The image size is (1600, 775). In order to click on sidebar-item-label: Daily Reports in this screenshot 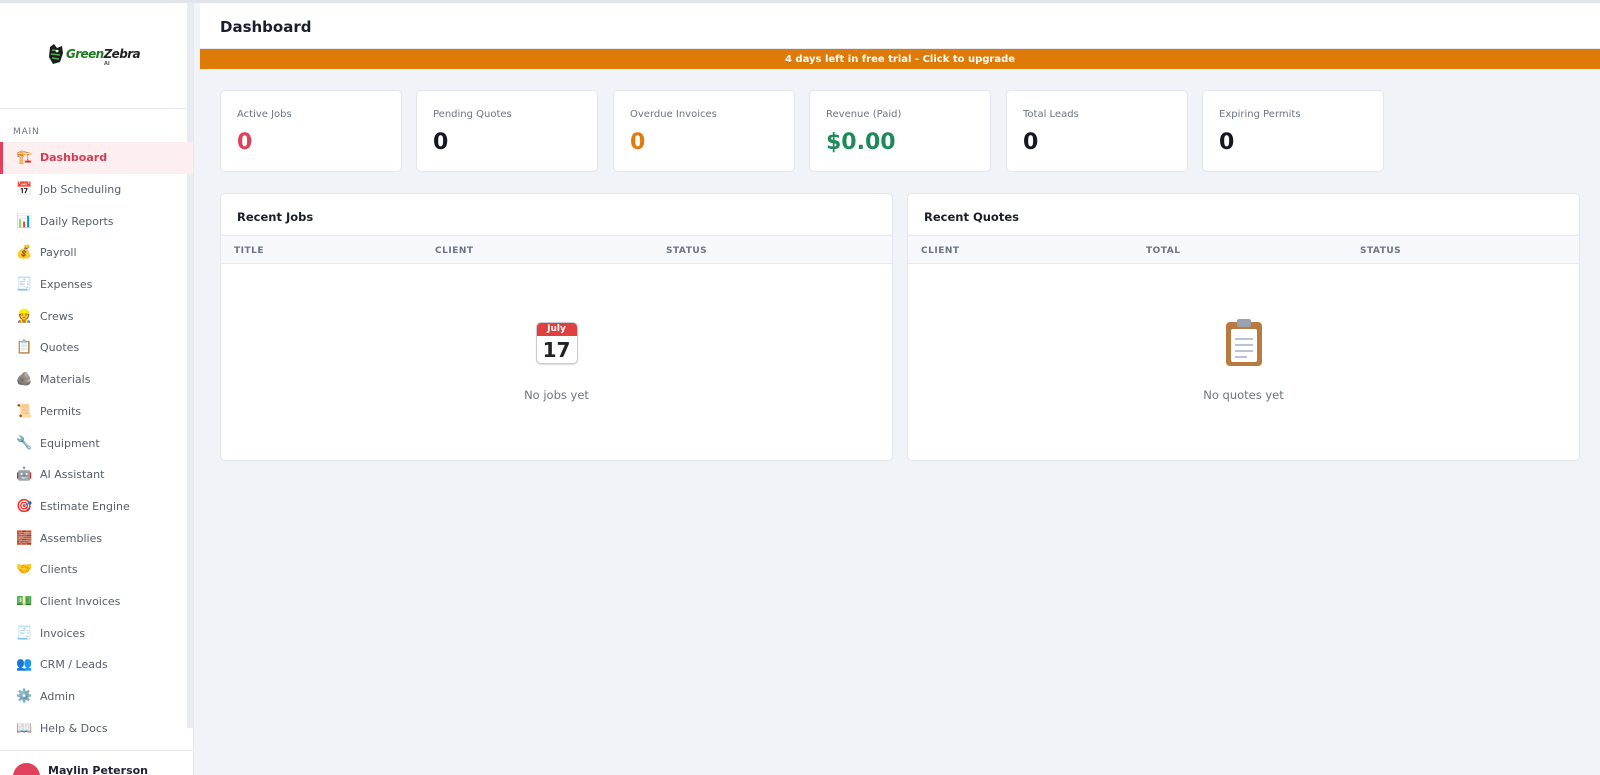, I will do `click(77, 221)`.